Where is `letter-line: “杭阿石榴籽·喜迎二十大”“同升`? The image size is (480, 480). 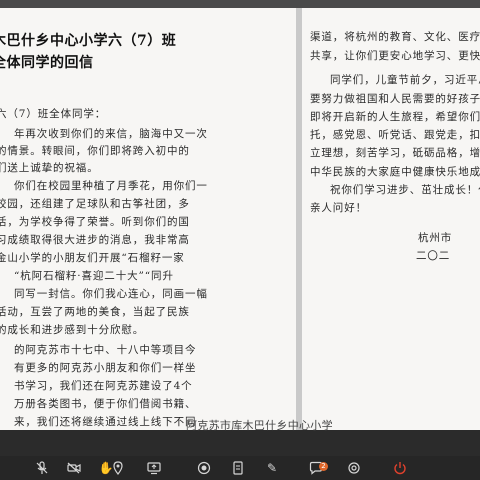 letter-line: “杭阿石榴籽·喜迎二十大”“同升 is located at coordinates (94, 276).